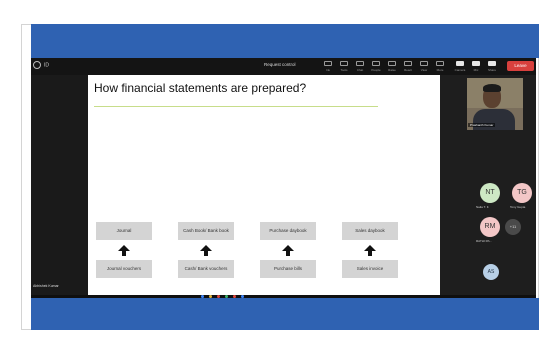 The image size is (554, 339). I want to click on avatar-tg-label: Tony Gupta, so click(518, 207).